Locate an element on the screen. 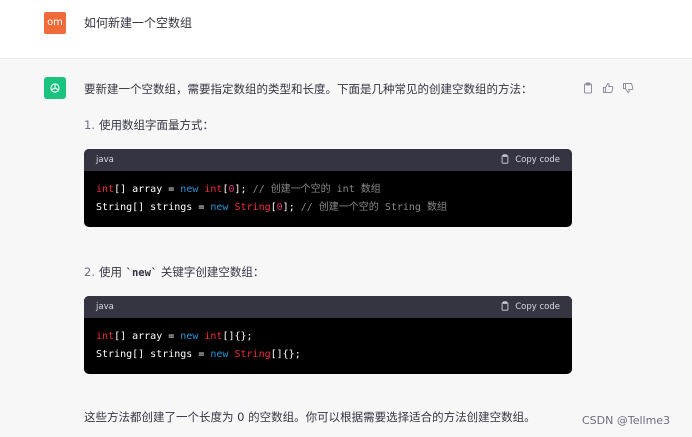 The height and width of the screenshot is (437, 692). message-actions is located at coordinates (608, 86).